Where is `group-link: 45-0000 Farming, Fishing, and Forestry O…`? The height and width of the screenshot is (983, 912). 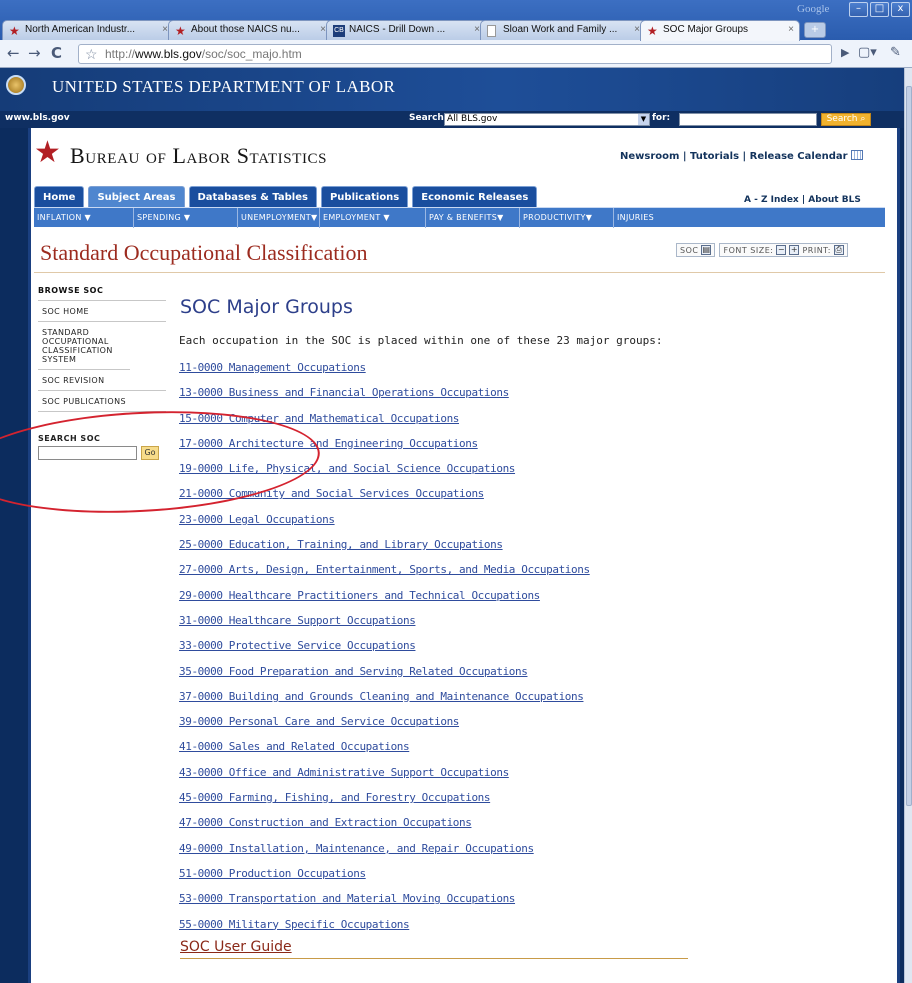 group-link: 45-0000 Farming, Fishing, and Forestry O… is located at coordinates (335, 797).